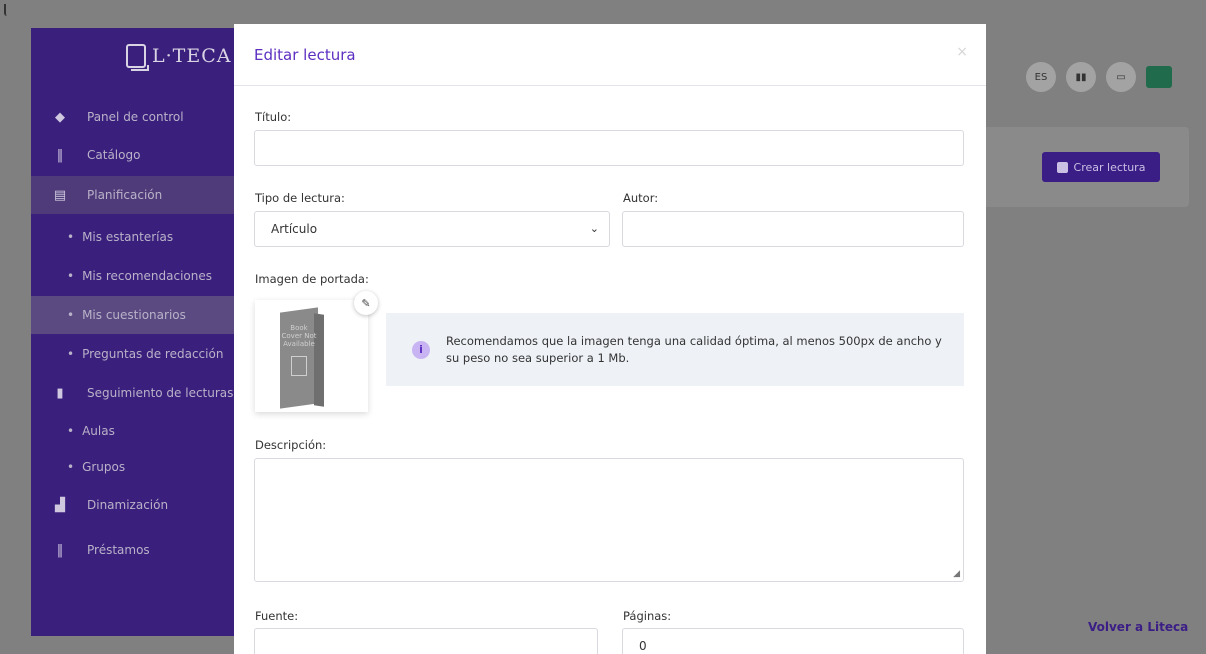 This screenshot has width=1206, height=654. I want to click on crear-lectura-button: Crear lectura, so click(1101, 167).